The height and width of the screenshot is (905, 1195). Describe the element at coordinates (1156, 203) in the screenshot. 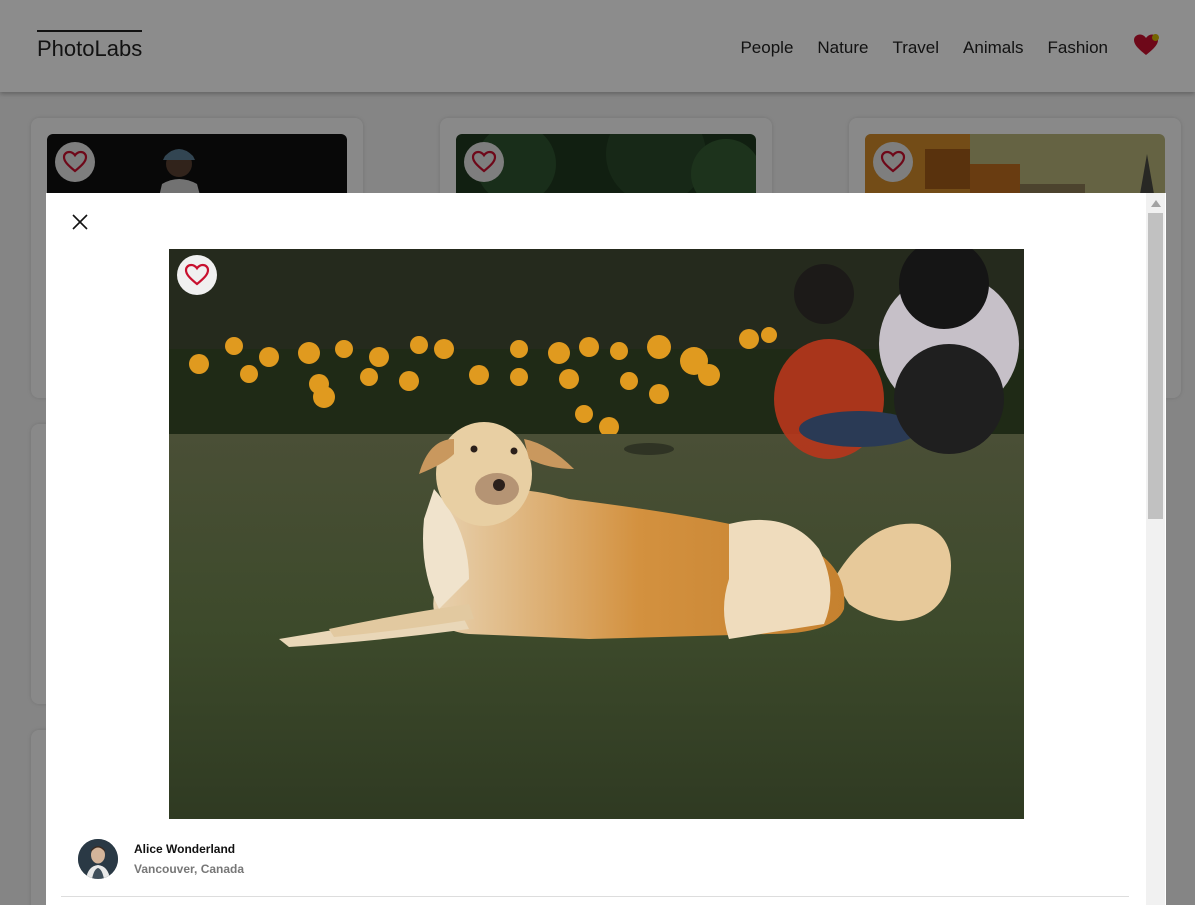

I see `scroll-up-arrow-icon` at that location.